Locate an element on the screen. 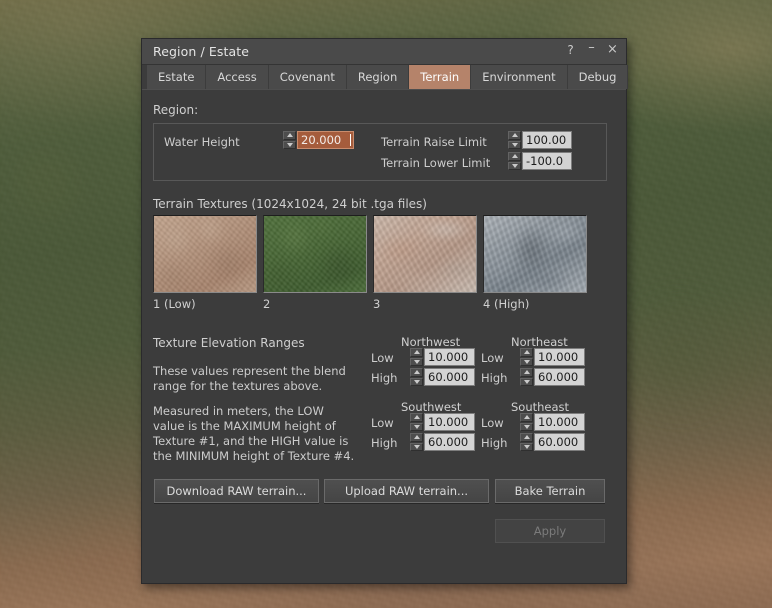 The height and width of the screenshot is (608, 772). southwest-low-decrement-icon is located at coordinates (416, 426).